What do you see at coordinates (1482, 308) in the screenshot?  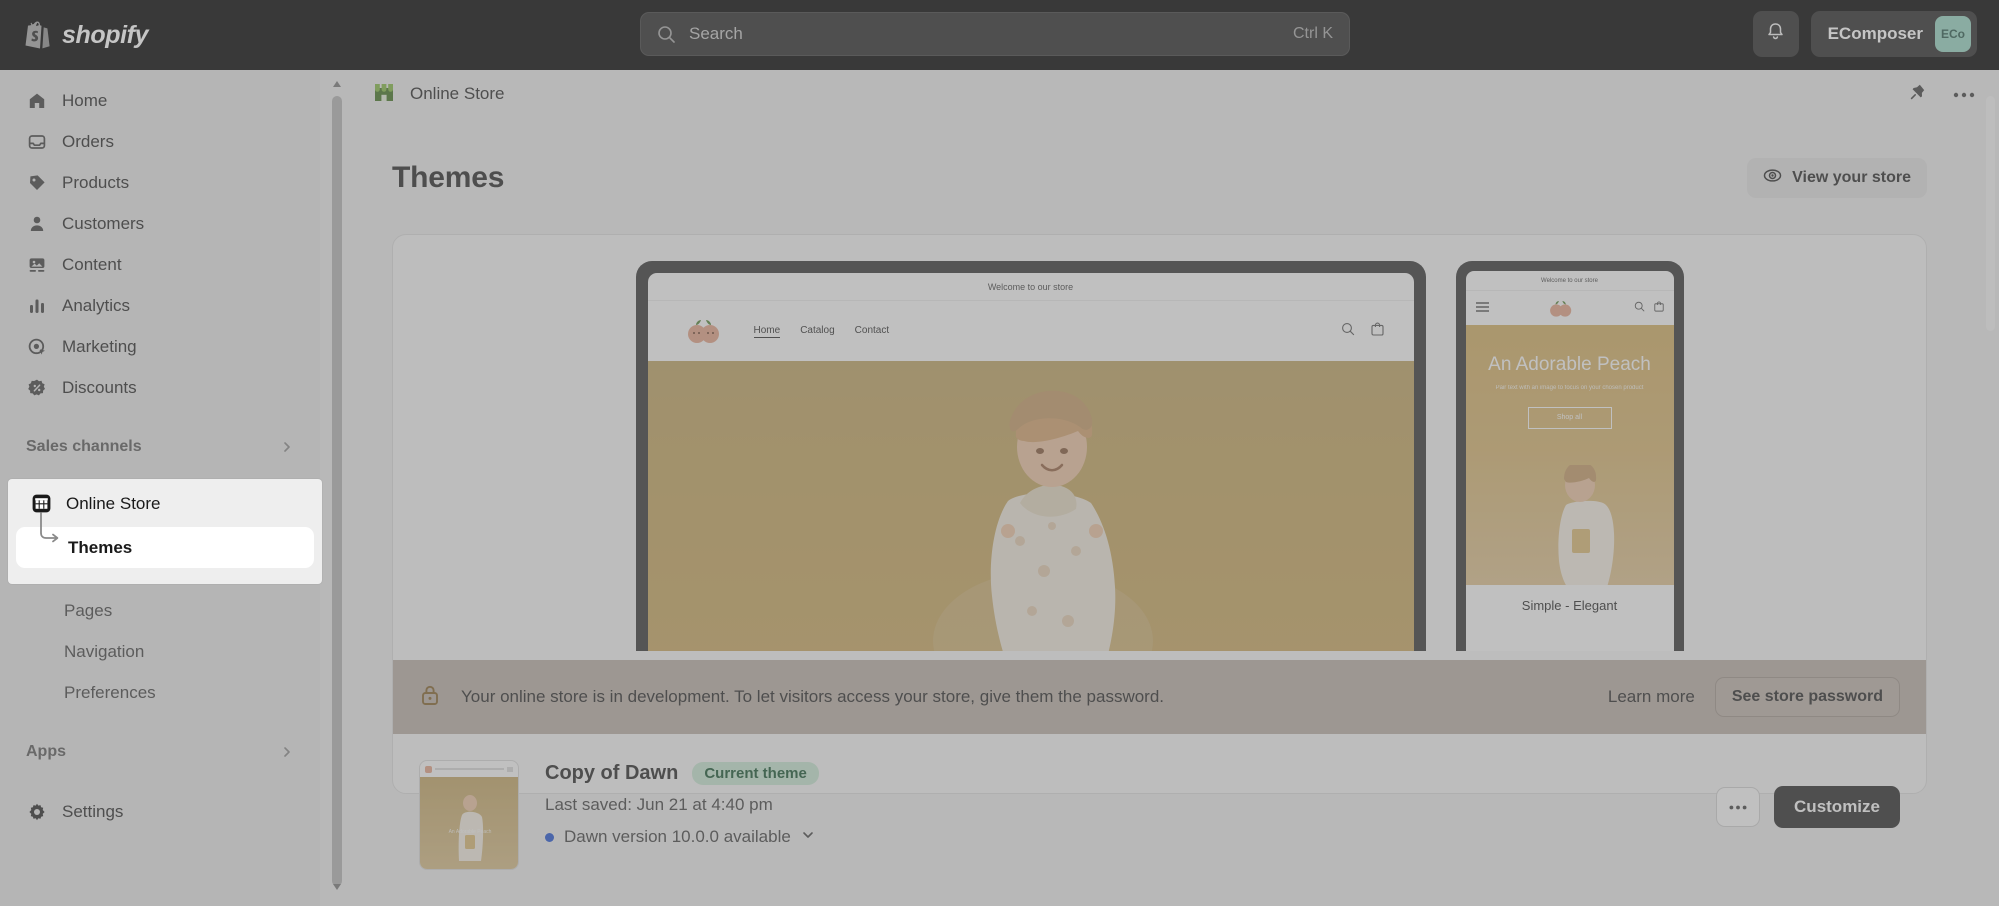 I see `hamburger-icon` at bounding box center [1482, 308].